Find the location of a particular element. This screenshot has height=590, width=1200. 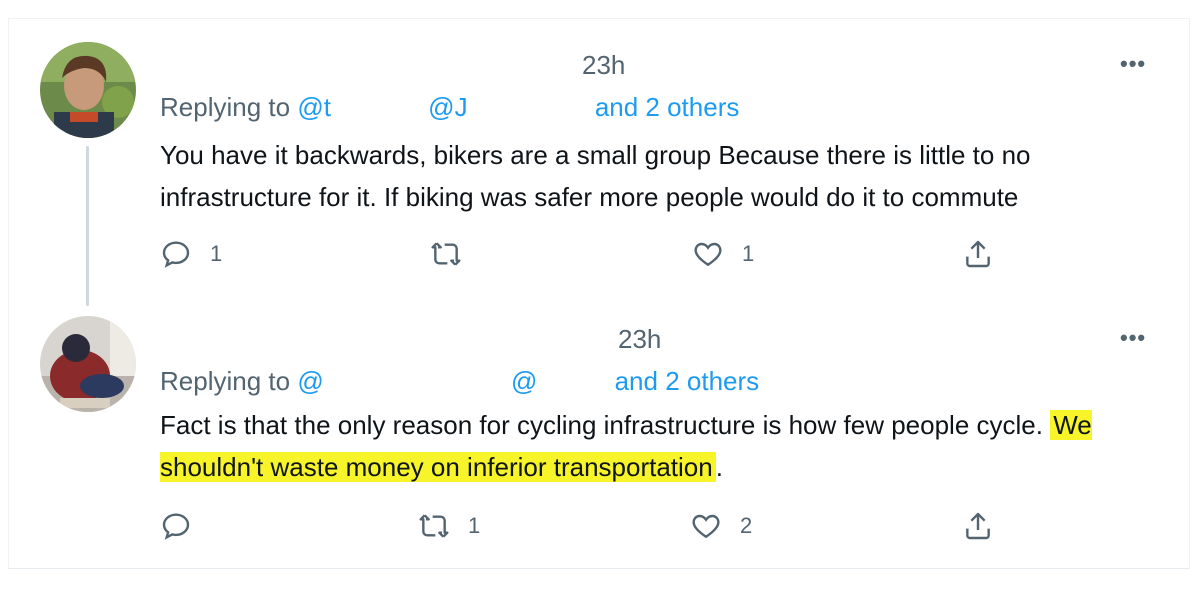

reply-button: 1 is located at coordinates (191, 254).